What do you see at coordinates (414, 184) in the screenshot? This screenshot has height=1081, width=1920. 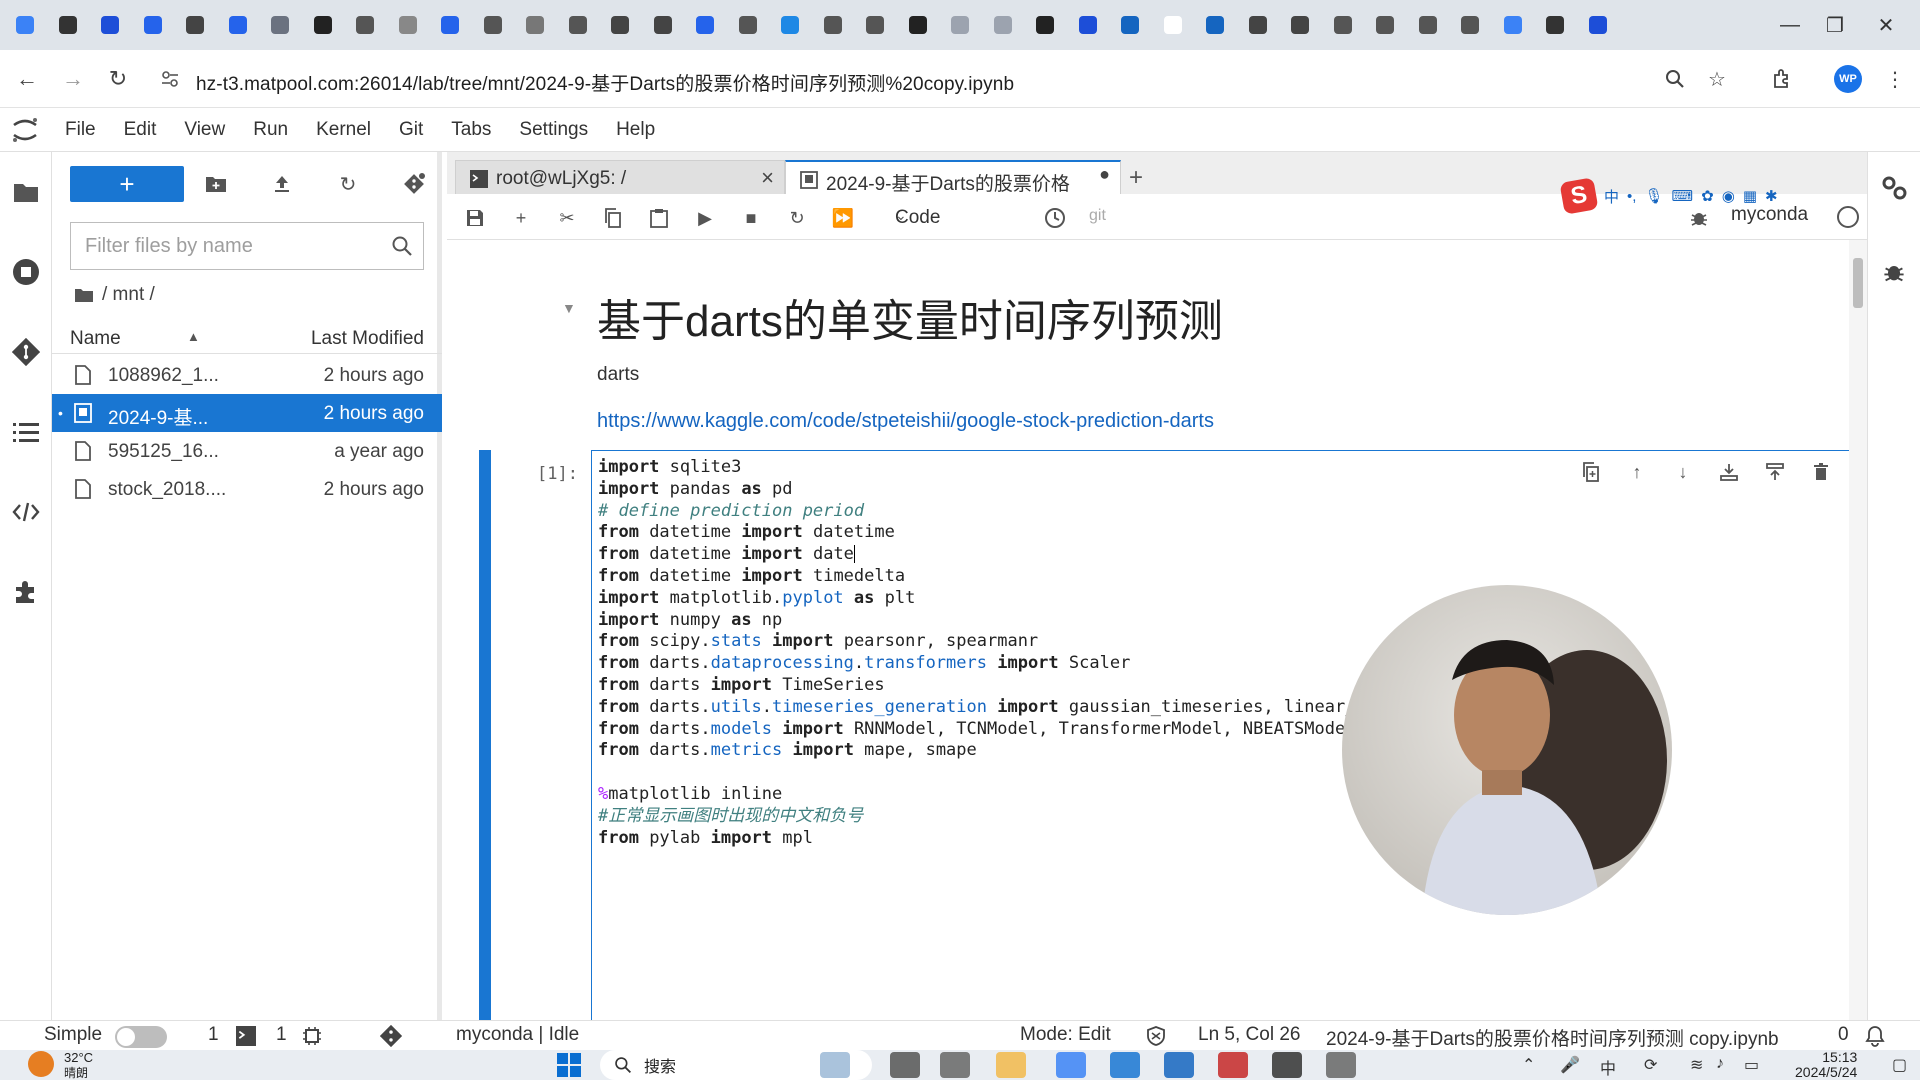 I see `git-clone-icon` at bounding box center [414, 184].